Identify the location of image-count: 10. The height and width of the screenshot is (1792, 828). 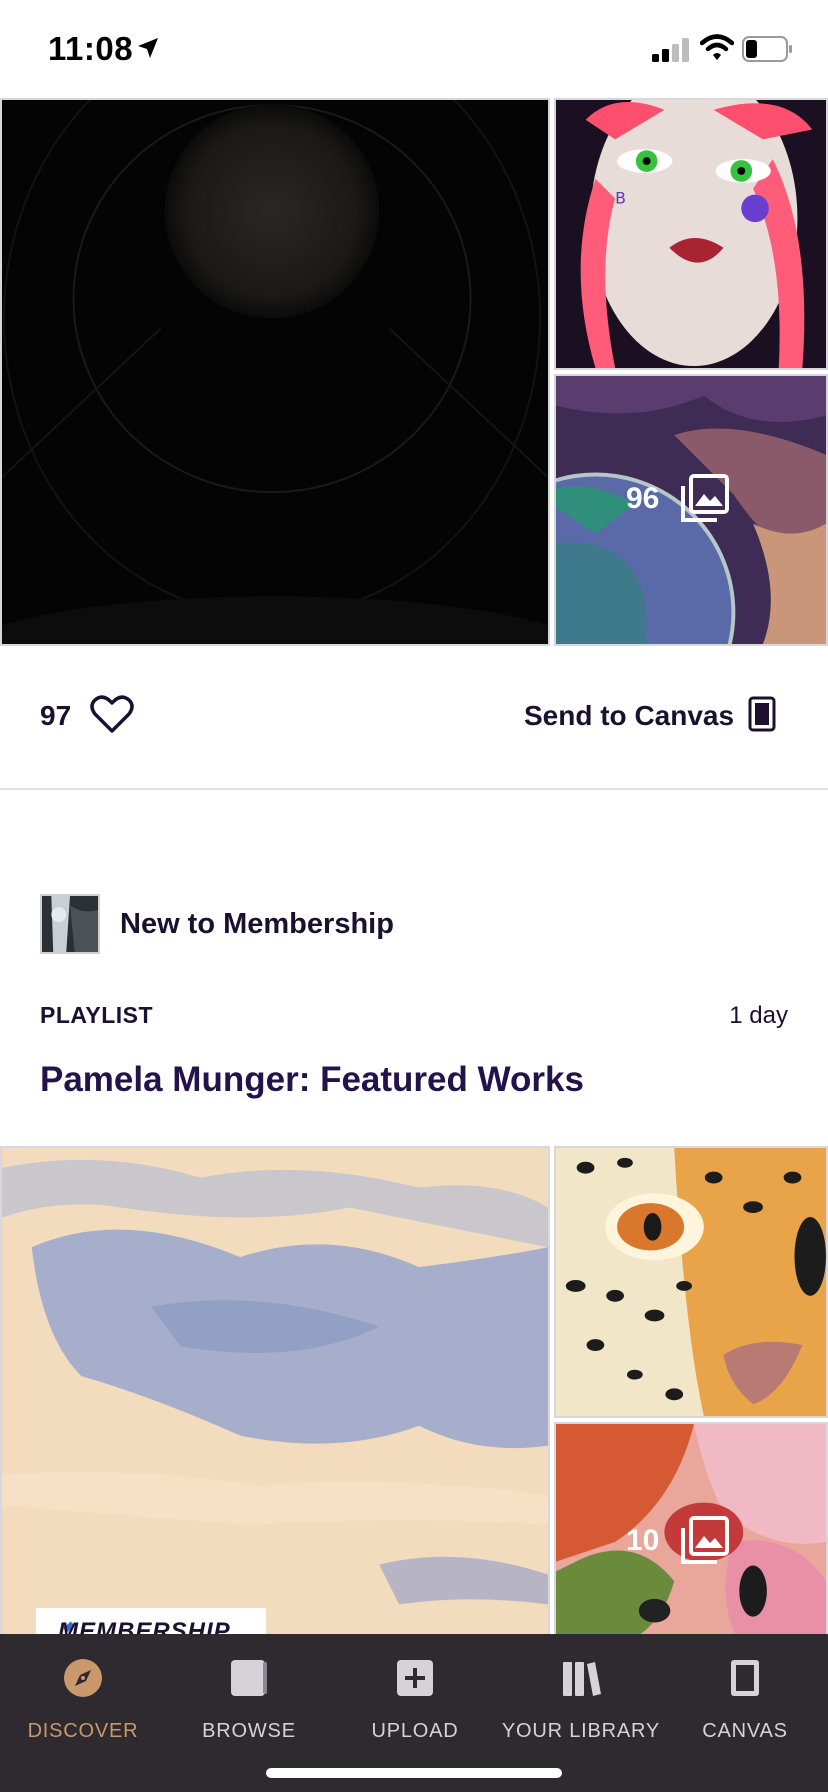
(643, 1540).